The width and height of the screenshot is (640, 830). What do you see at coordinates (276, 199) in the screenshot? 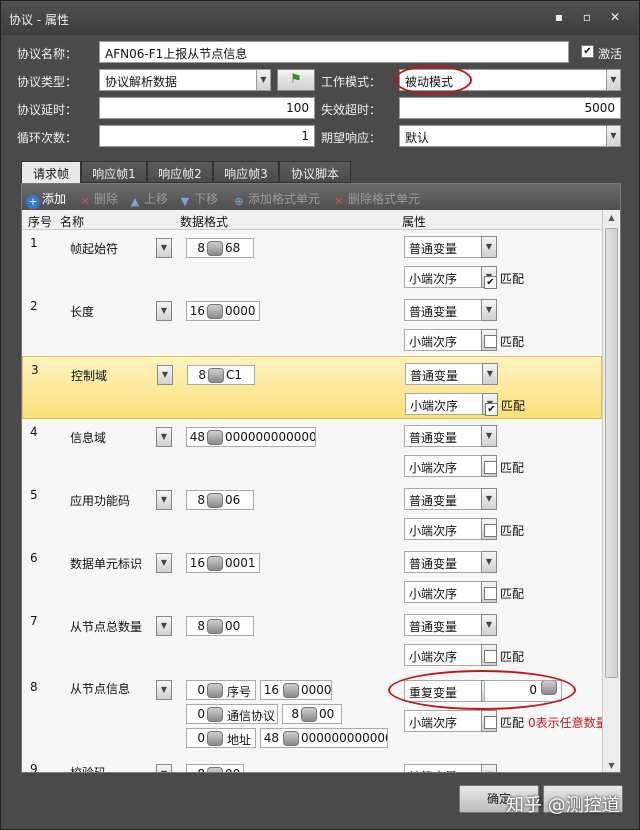
I see `add-format-unit-button: ⊕ 添加格式单元` at bounding box center [276, 199].